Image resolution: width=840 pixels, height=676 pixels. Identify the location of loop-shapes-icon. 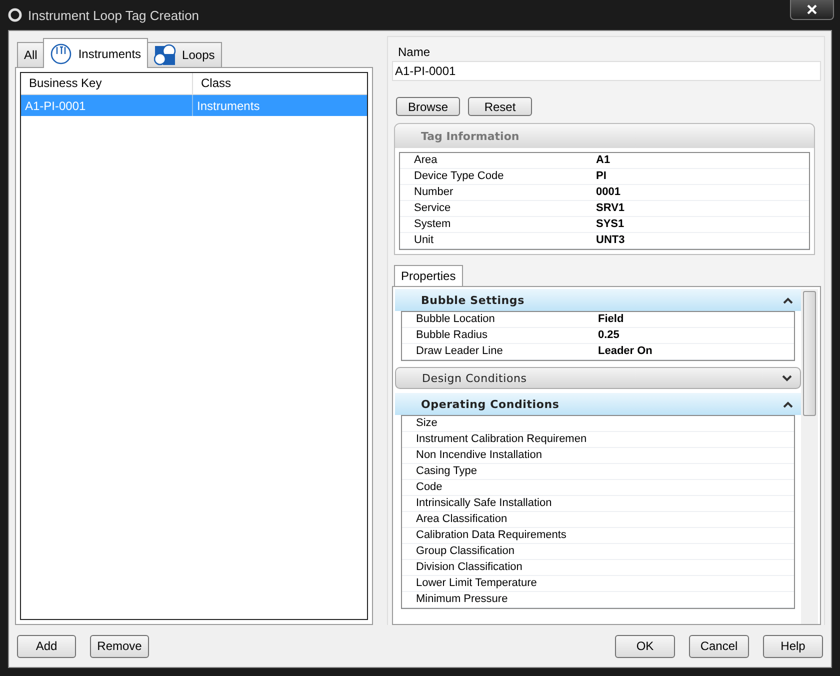
(165, 55).